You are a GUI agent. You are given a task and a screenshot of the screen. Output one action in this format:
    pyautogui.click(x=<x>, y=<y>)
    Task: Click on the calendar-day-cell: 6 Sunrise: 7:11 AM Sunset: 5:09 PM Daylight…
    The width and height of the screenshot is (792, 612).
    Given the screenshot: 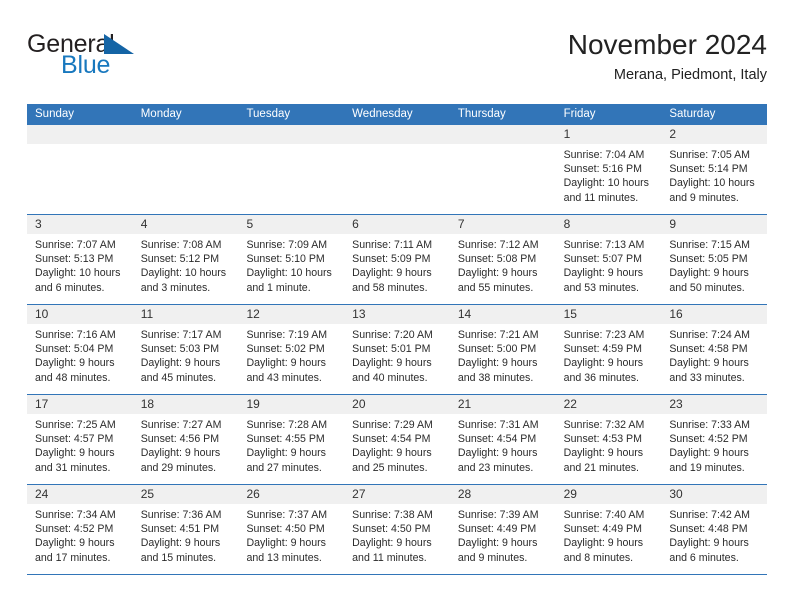 What is the action you would take?
    pyautogui.click(x=397, y=259)
    